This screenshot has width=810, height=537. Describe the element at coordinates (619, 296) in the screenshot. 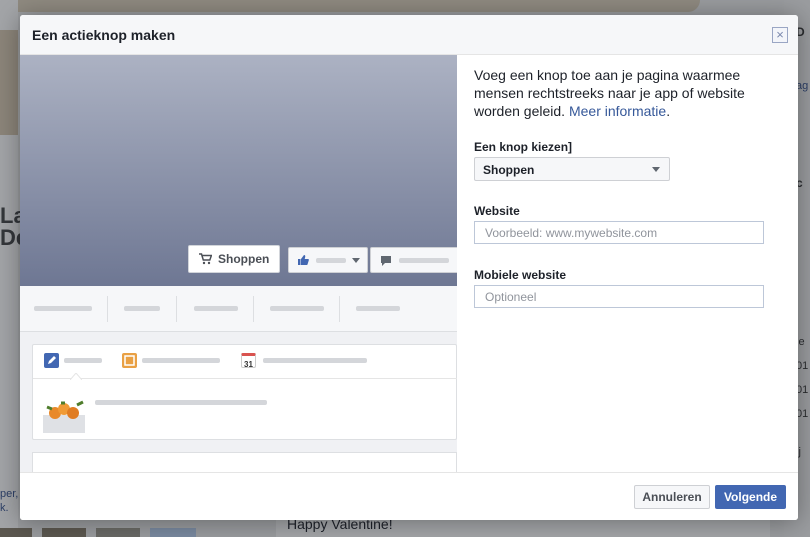

I see `mobile-website-input` at that location.